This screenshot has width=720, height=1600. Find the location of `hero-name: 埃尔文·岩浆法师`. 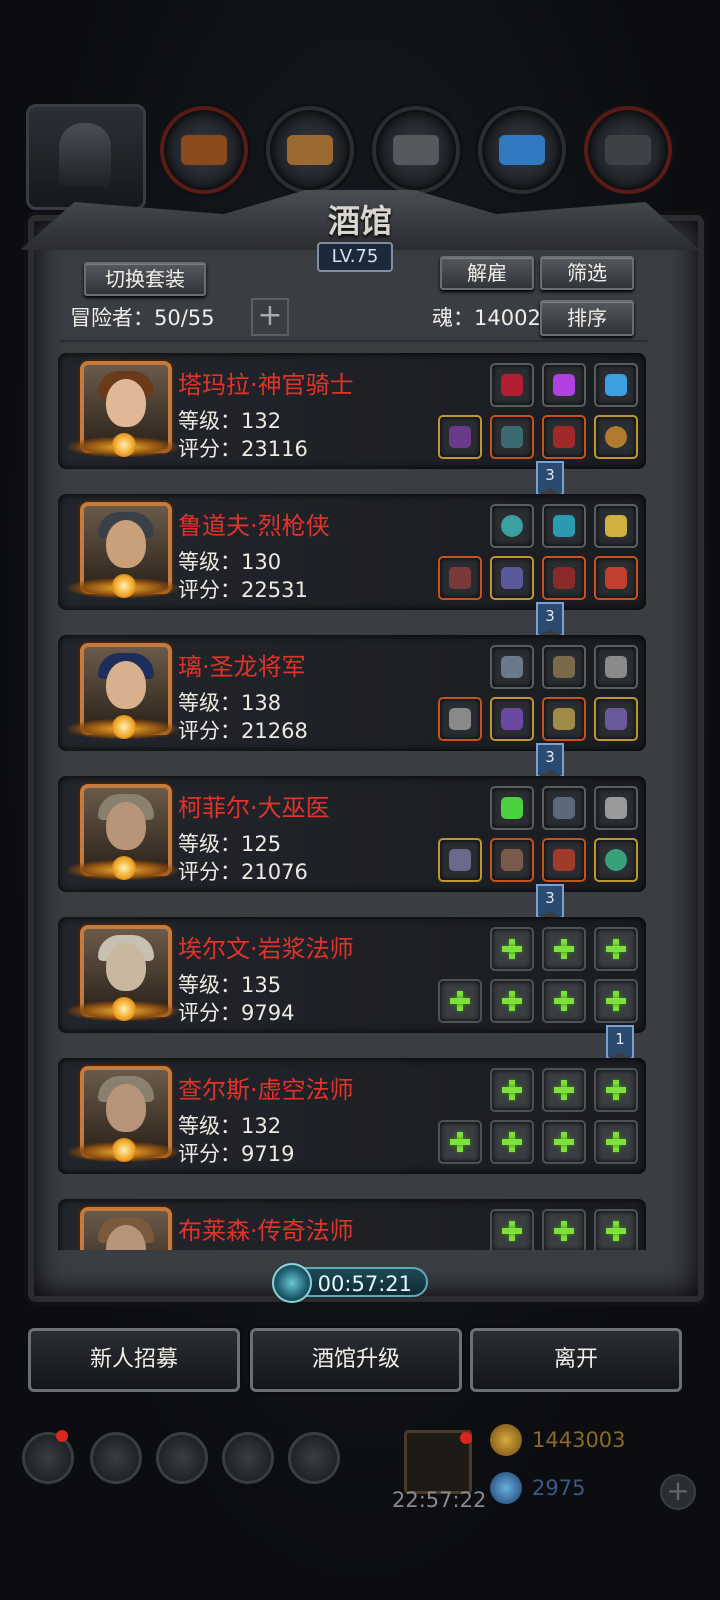

hero-name: 埃尔文·岩浆法师 is located at coordinates (266, 949).